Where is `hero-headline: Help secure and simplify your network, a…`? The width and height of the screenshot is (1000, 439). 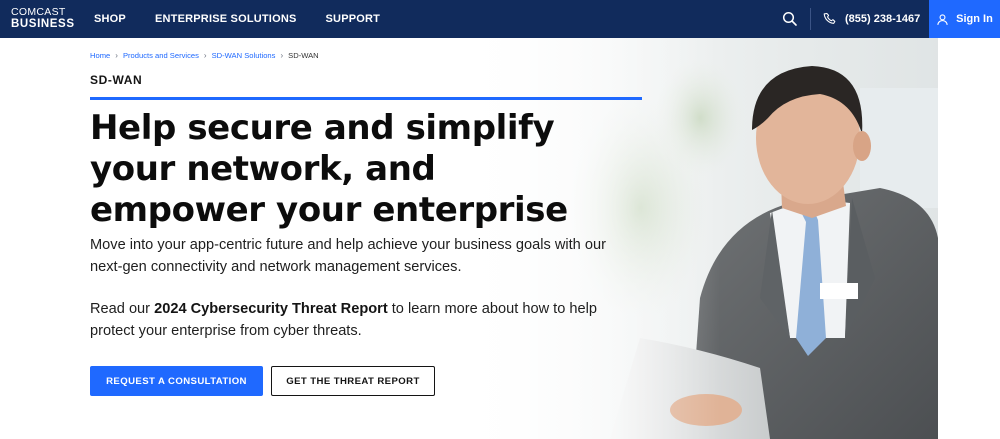
hero-headline: Help secure and simplify your network, a… is located at coordinates (350, 169).